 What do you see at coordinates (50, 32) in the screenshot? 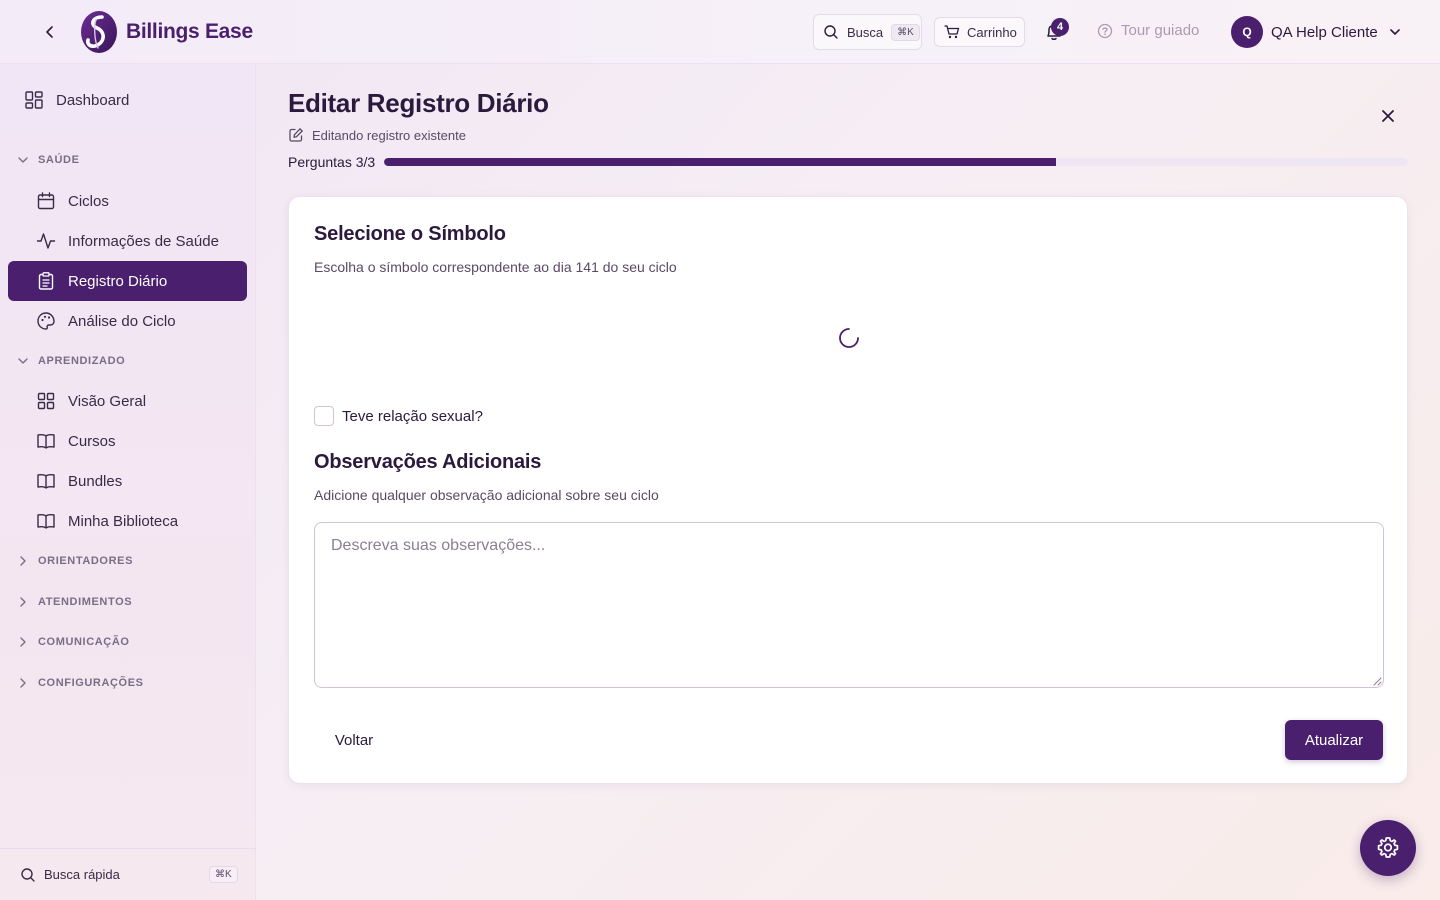
I see `back-chevron-icon` at bounding box center [50, 32].